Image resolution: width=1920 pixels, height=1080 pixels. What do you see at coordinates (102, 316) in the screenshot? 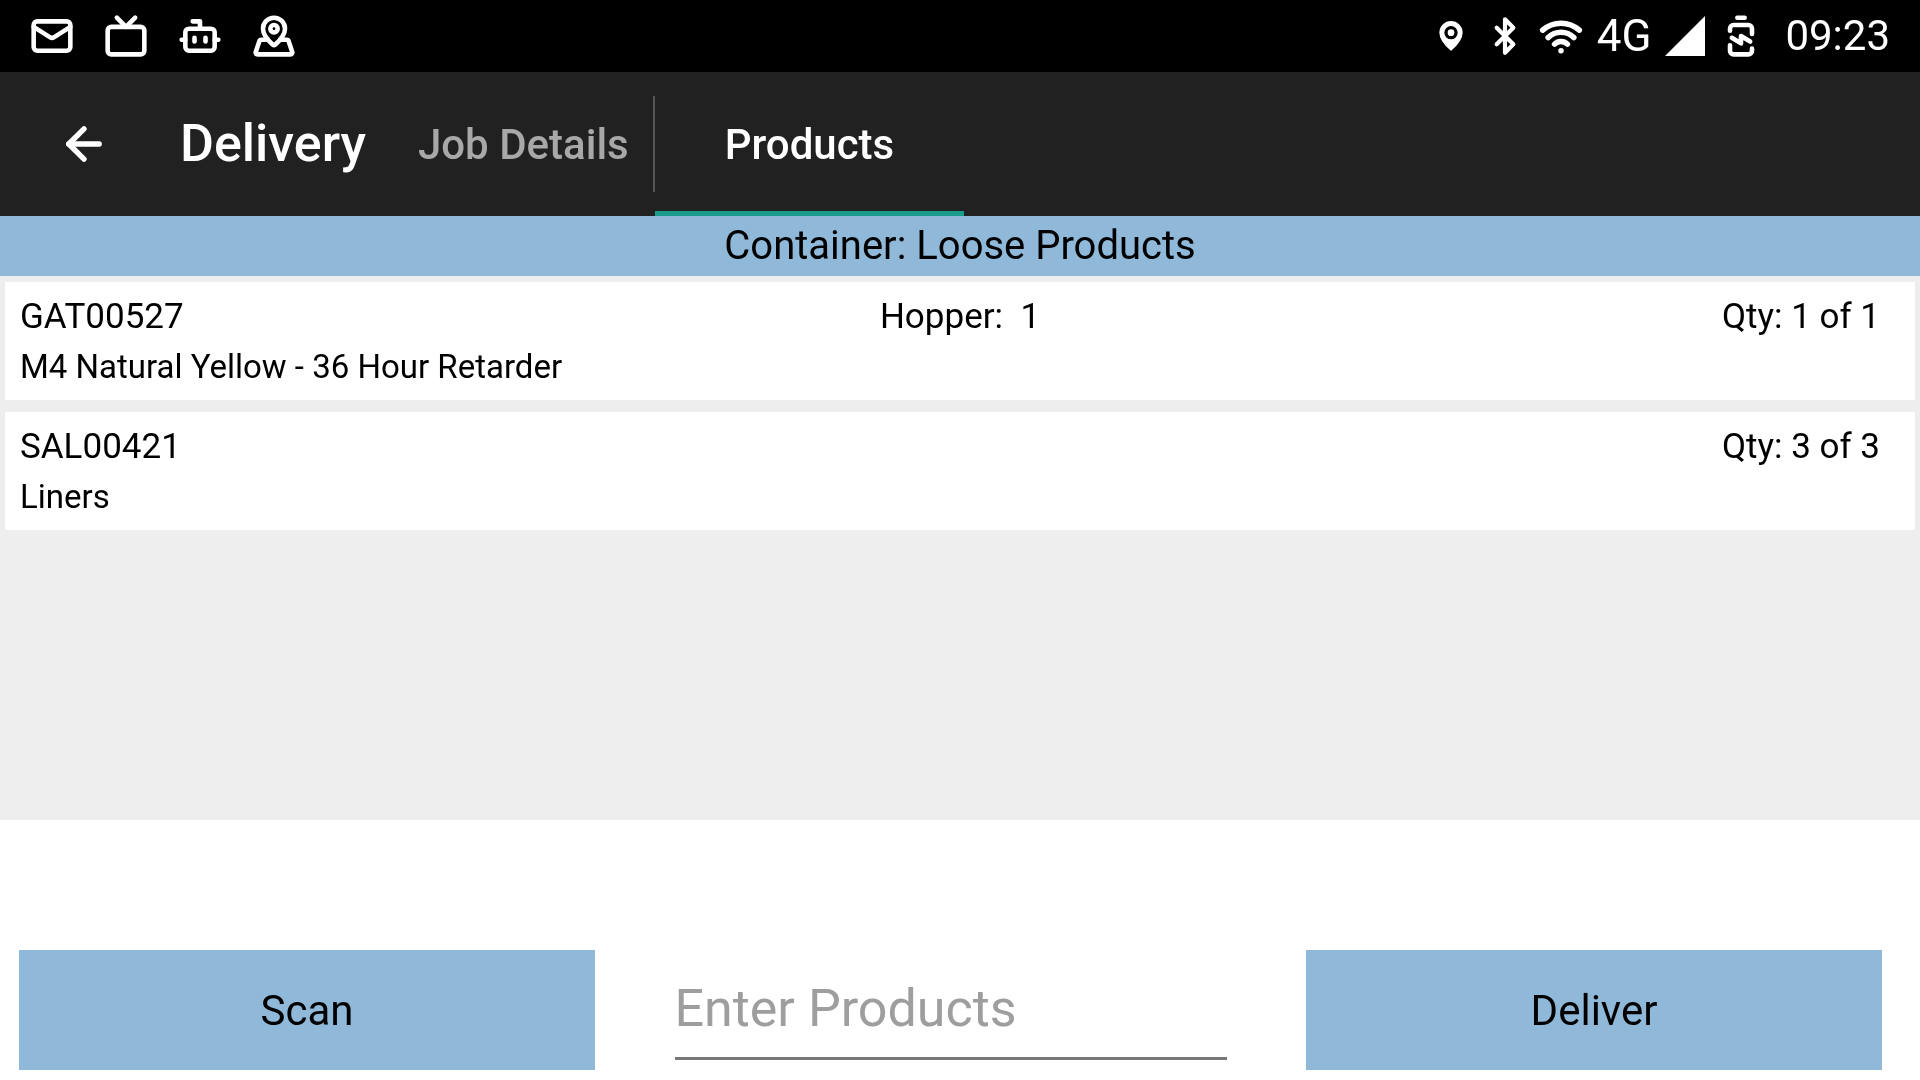
I see `product-code: GAT00527` at bounding box center [102, 316].